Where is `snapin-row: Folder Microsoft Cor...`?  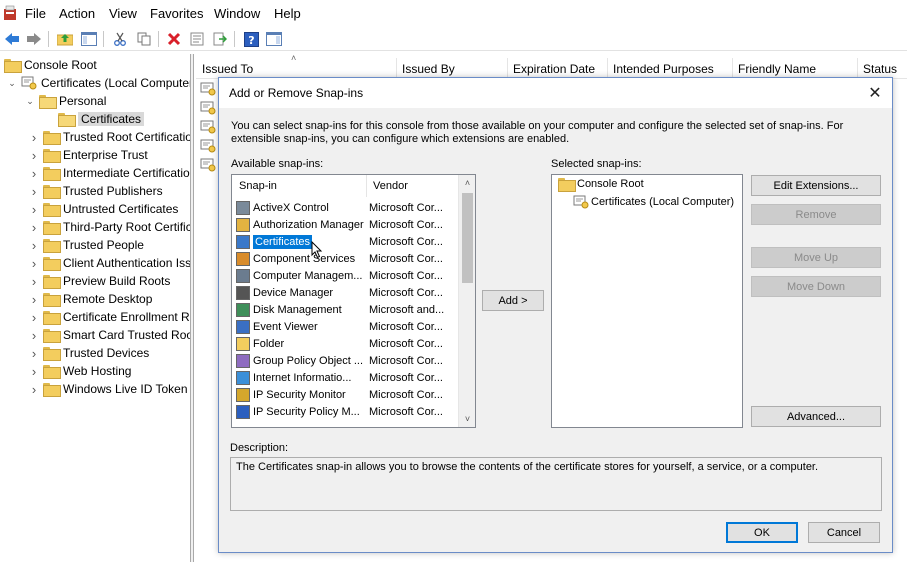
snapin-row: Folder Microsoft Cor... is located at coordinates (349, 343).